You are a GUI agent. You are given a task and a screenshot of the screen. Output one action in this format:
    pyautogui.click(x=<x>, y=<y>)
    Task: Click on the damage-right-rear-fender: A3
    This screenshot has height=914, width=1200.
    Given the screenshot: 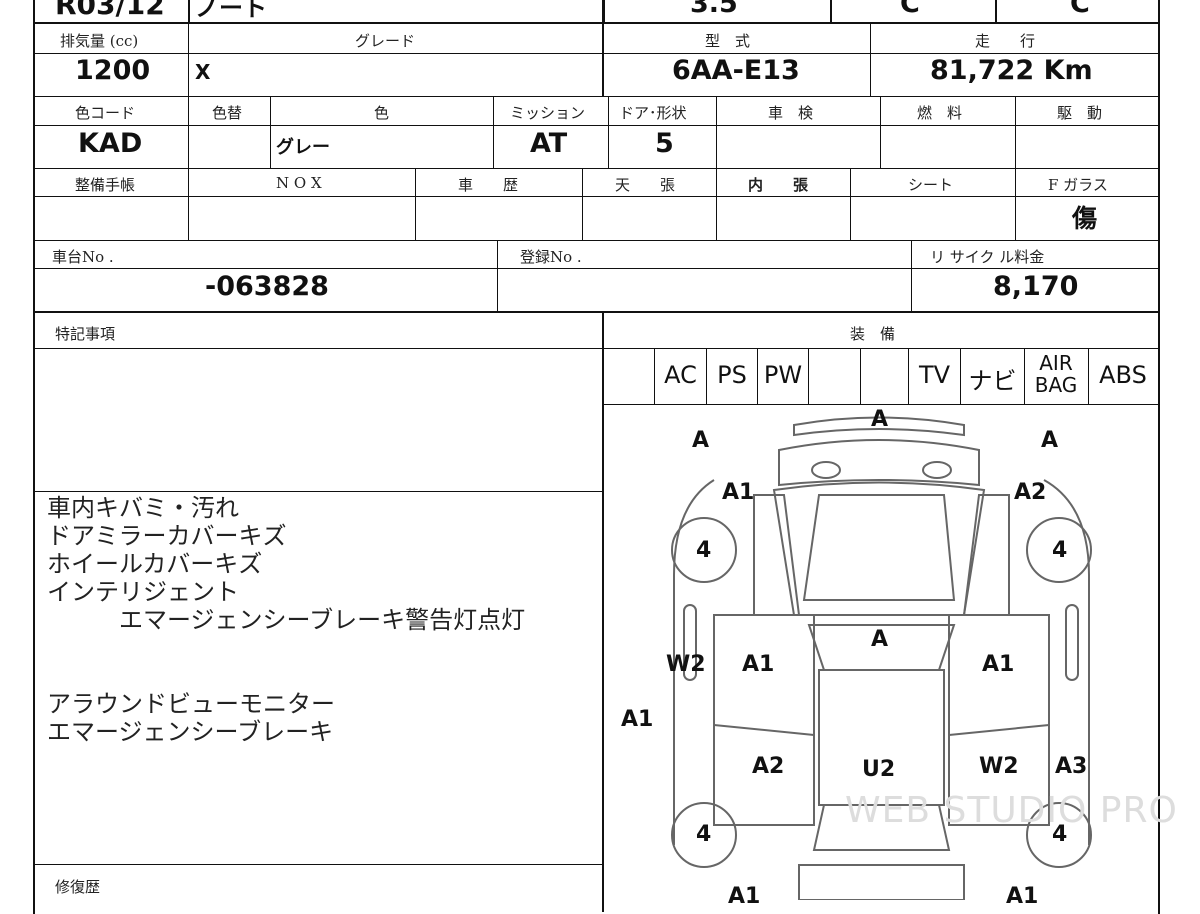 What is the action you would take?
    pyautogui.click(x=1071, y=766)
    